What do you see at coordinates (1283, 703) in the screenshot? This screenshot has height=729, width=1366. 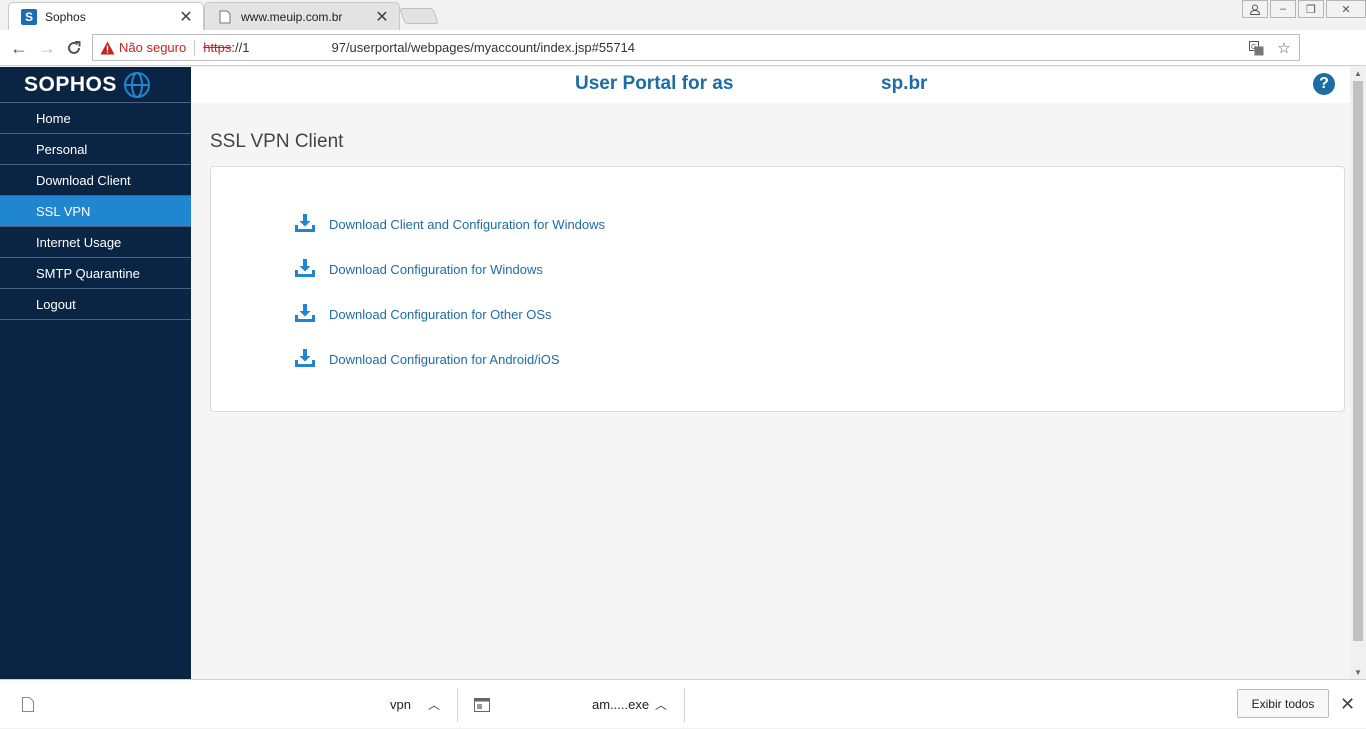 I see `show-all-downloads-button: Exibir todos` at bounding box center [1283, 703].